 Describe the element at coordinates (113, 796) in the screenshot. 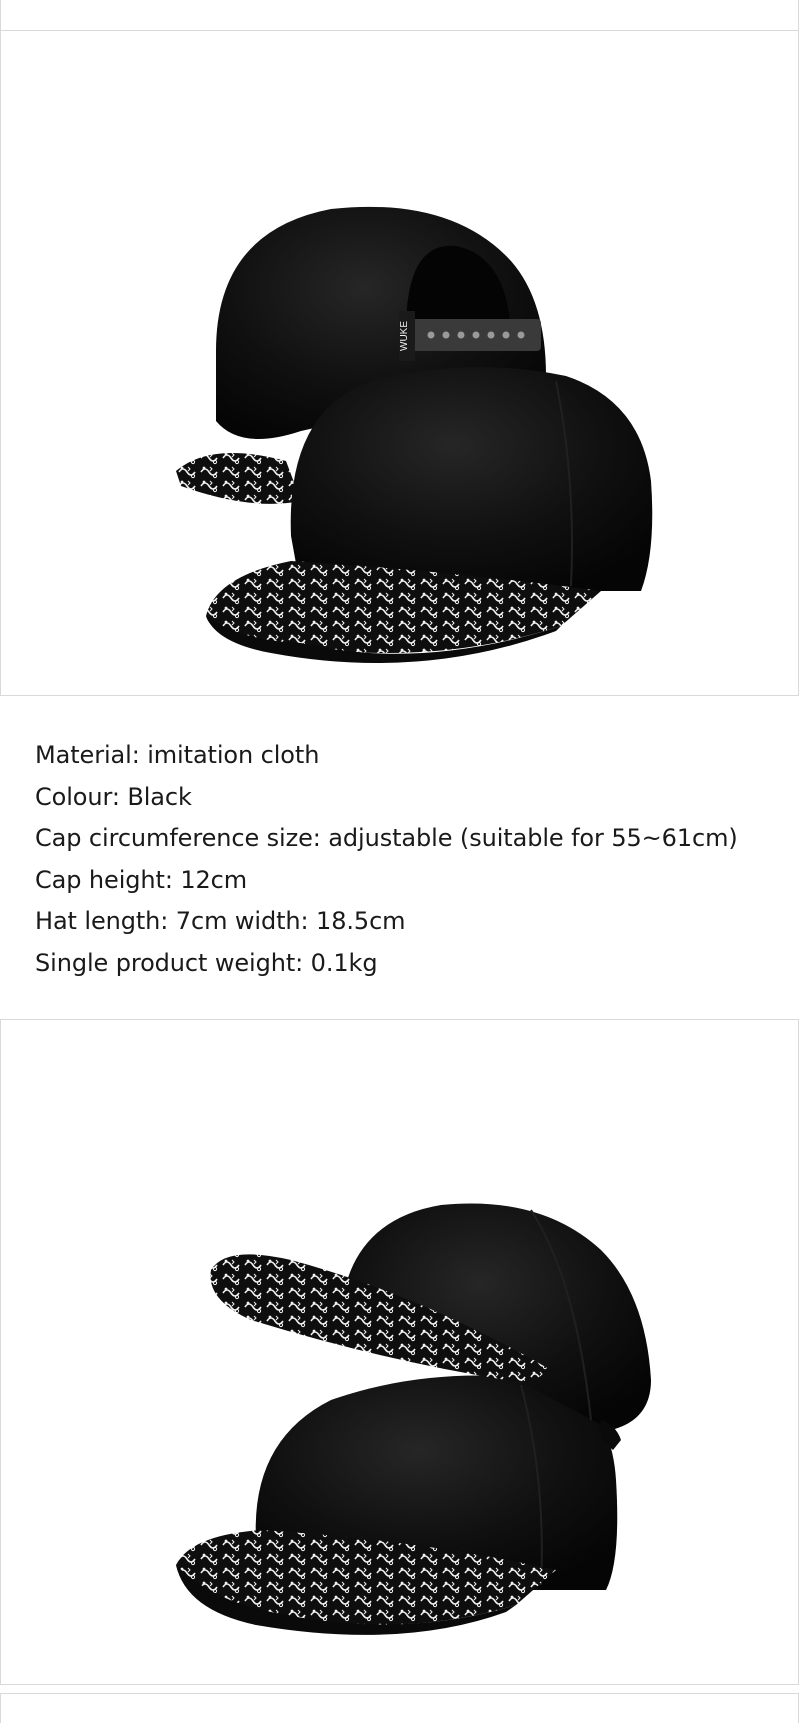

I see `spec-colour: Colour: Black` at that location.